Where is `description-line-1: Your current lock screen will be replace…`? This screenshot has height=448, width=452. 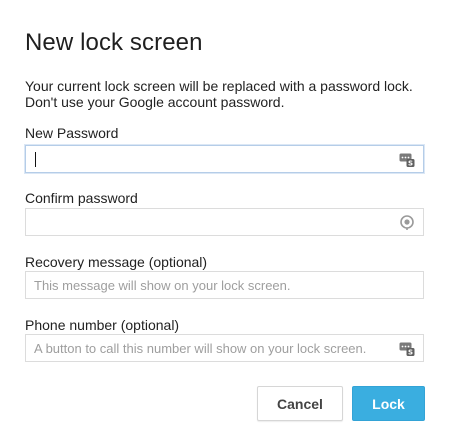 description-line-1: Your current lock screen will be replace… is located at coordinates (219, 86).